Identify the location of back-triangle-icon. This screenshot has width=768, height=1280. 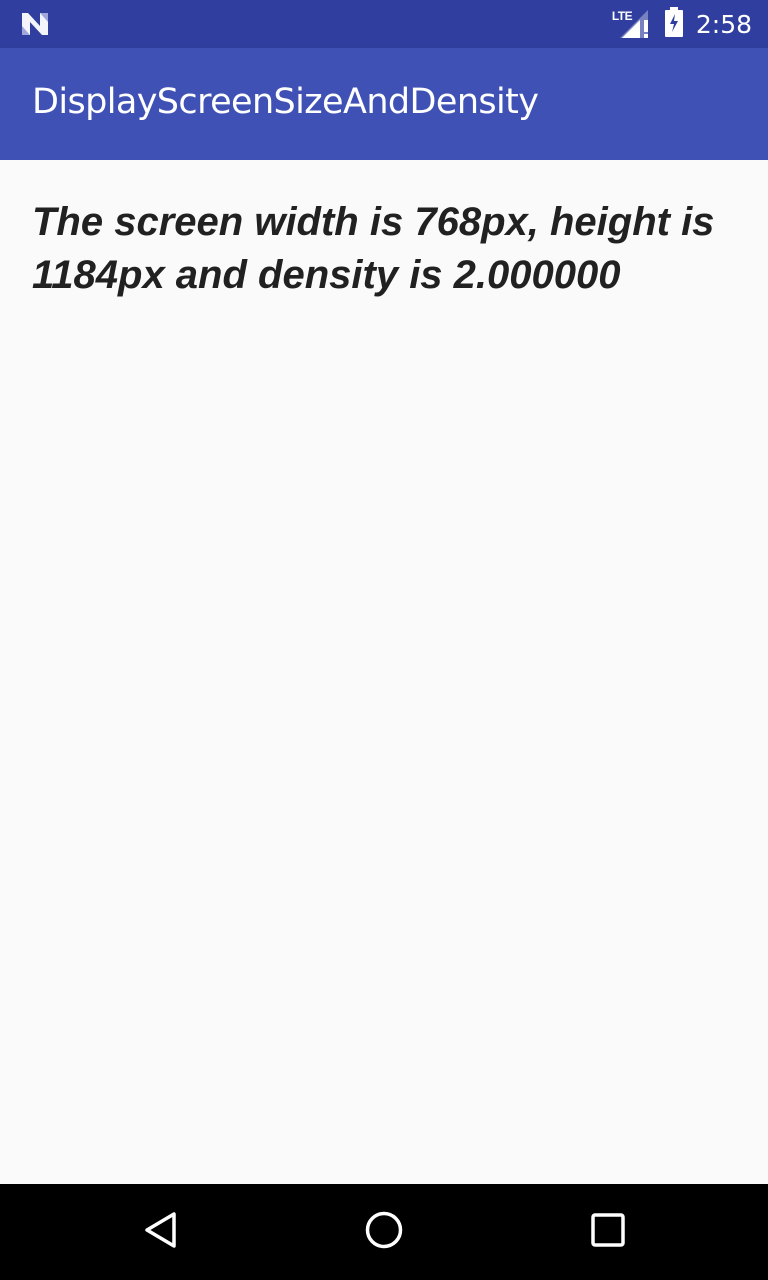
(160, 1232).